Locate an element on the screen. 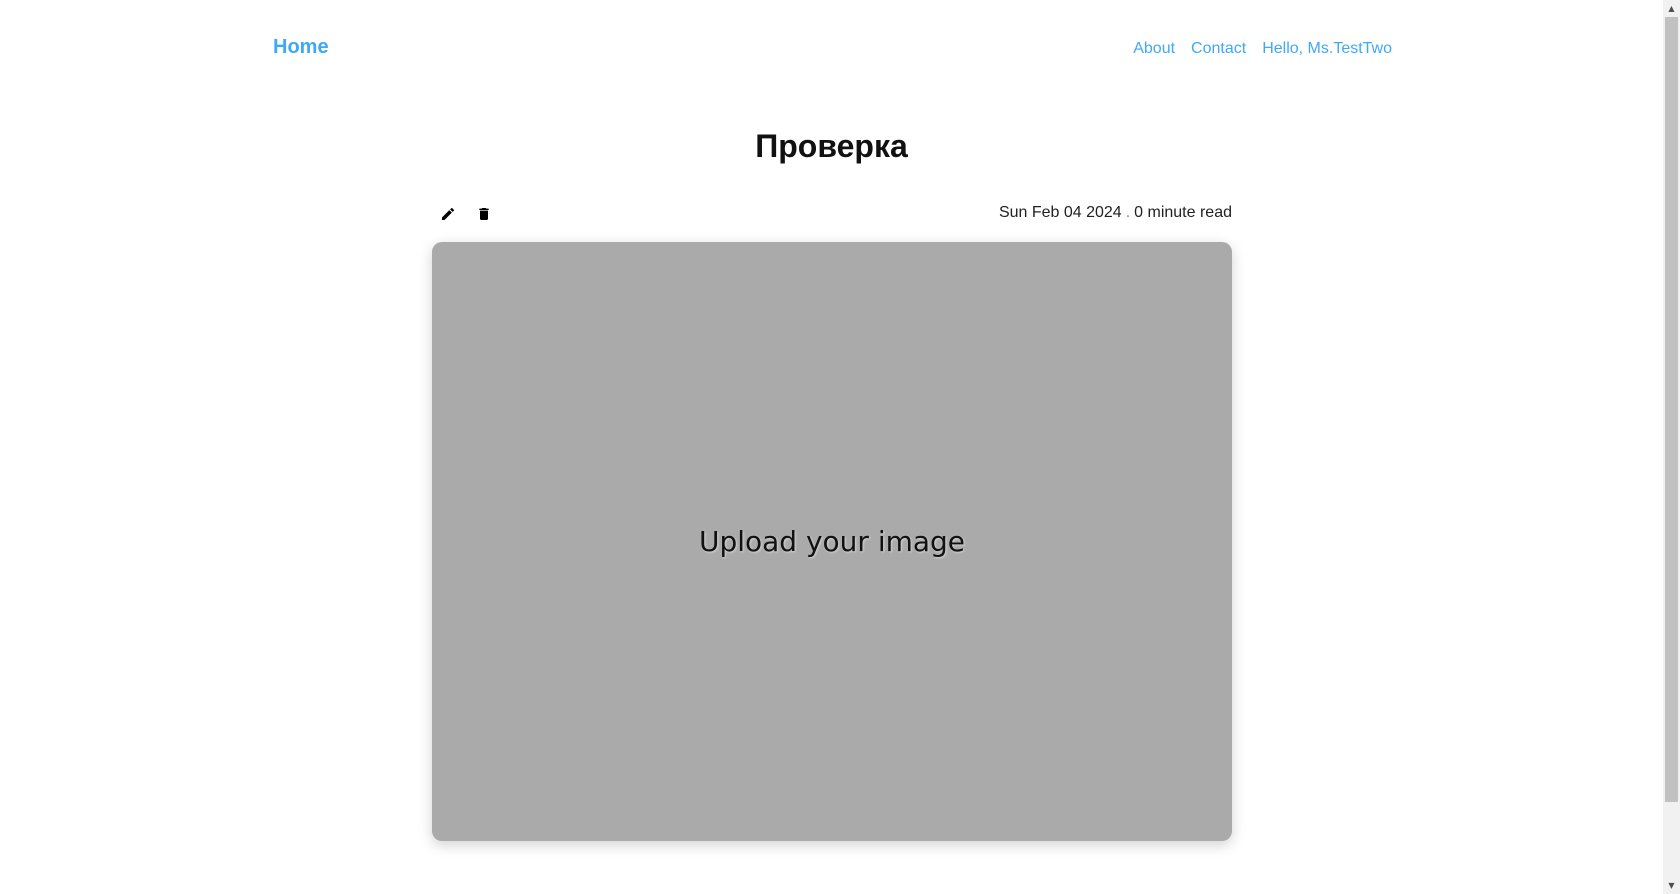 This screenshot has width=1680, height=894. post-meta: Sun Feb 04 2024. 0 minute read is located at coordinates (1115, 213).